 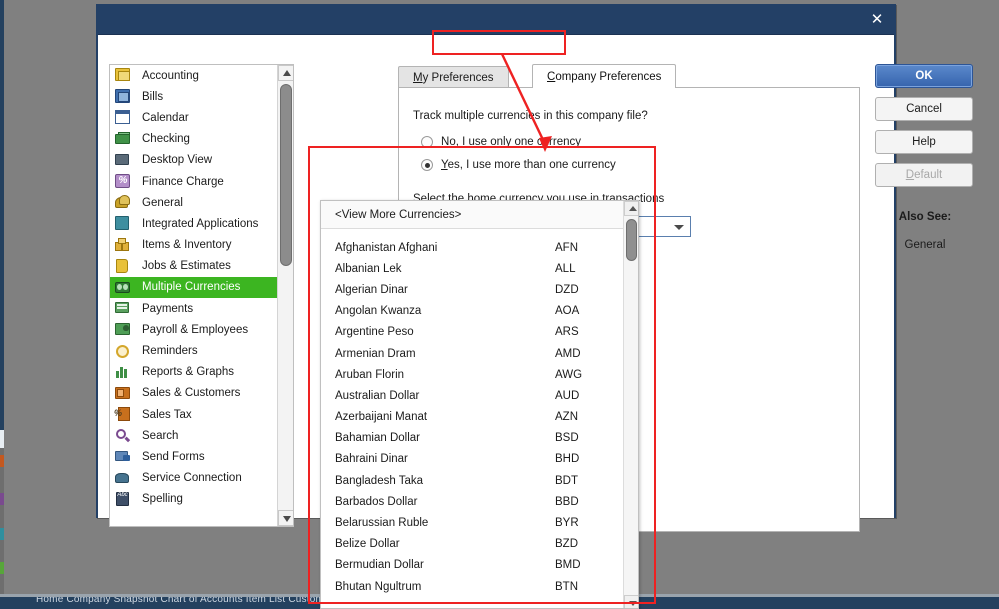 What do you see at coordinates (924, 109) in the screenshot?
I see `cancel-button: Cancel` at bounding box center [924, 109].